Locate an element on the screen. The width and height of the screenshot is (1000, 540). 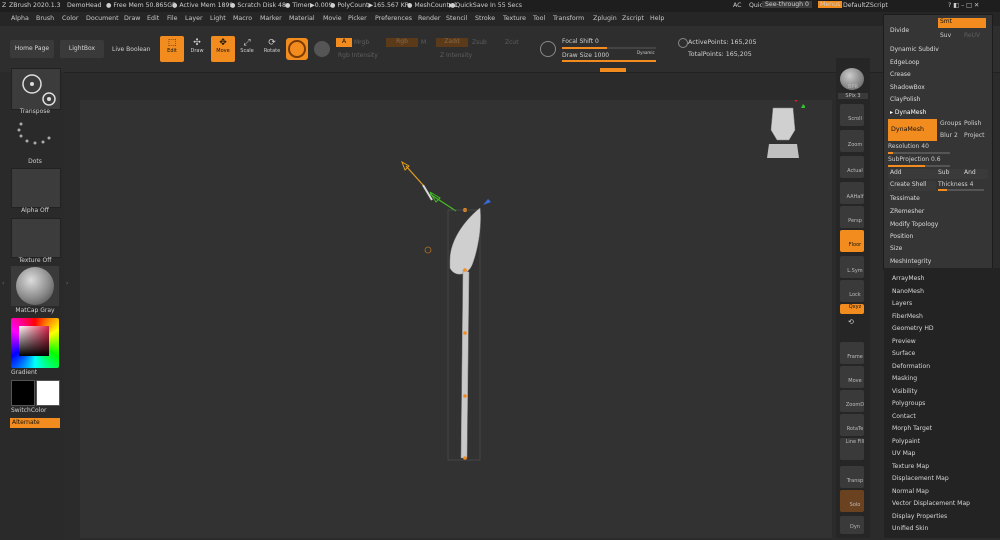
layout-icon: ◧ is located at coordinates (956, 5).